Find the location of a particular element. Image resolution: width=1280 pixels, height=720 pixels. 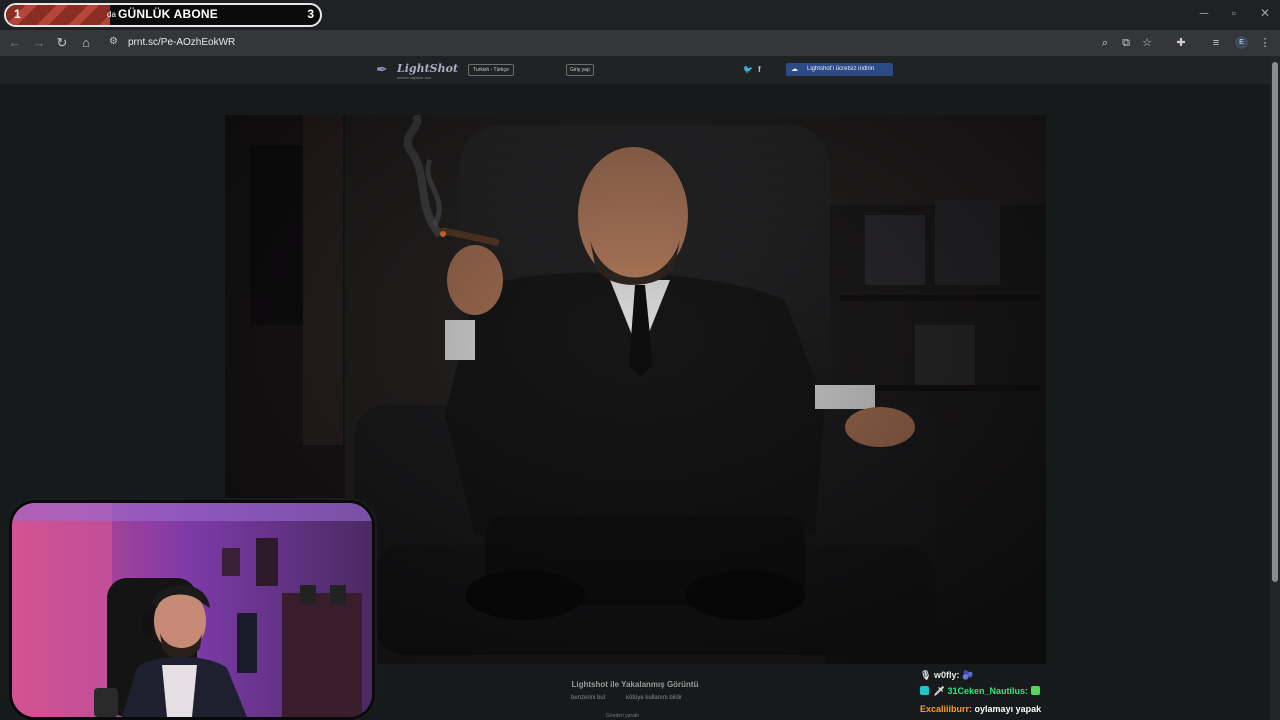

subscriber-badge-icon is located at coordinates (924, 690).